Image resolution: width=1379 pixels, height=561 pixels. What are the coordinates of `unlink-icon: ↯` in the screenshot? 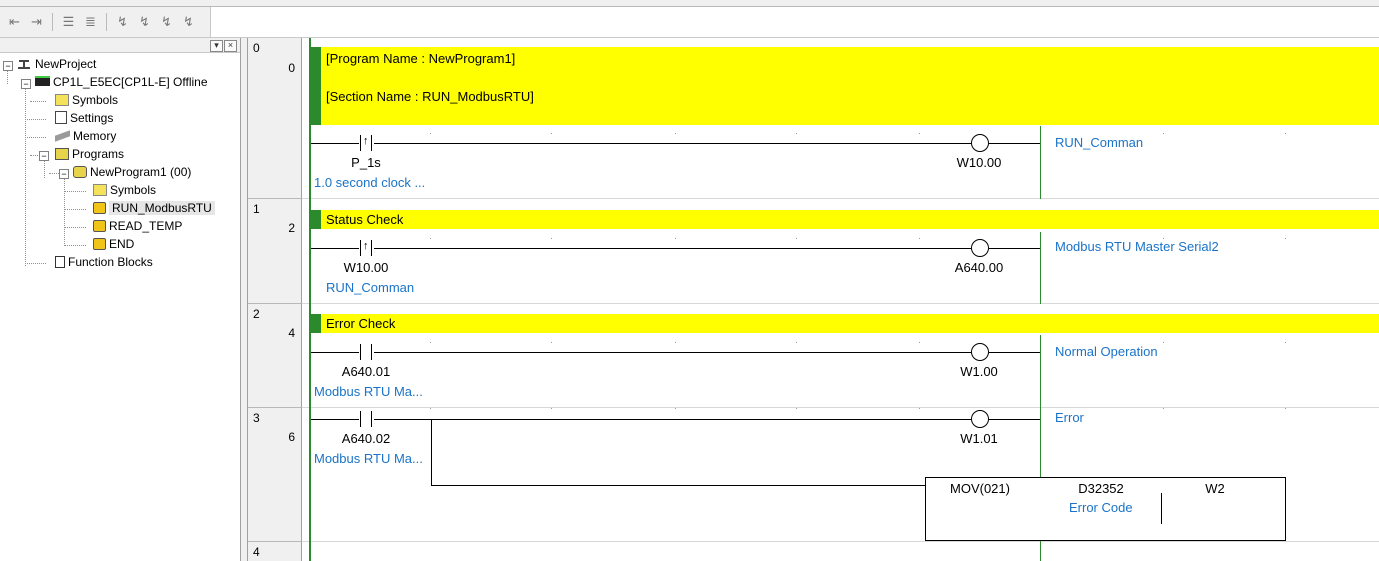 It's located at (188, 21).